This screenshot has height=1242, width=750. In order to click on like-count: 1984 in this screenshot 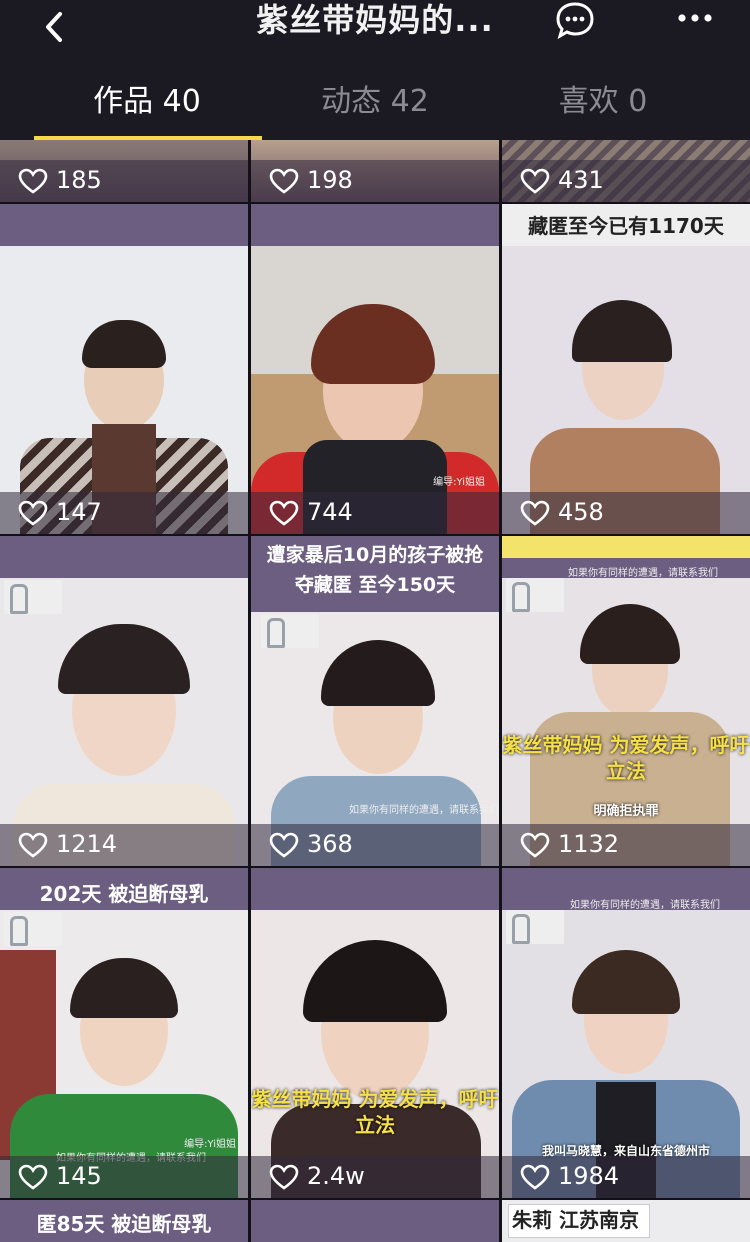, I will do `click(626, 1177)`.